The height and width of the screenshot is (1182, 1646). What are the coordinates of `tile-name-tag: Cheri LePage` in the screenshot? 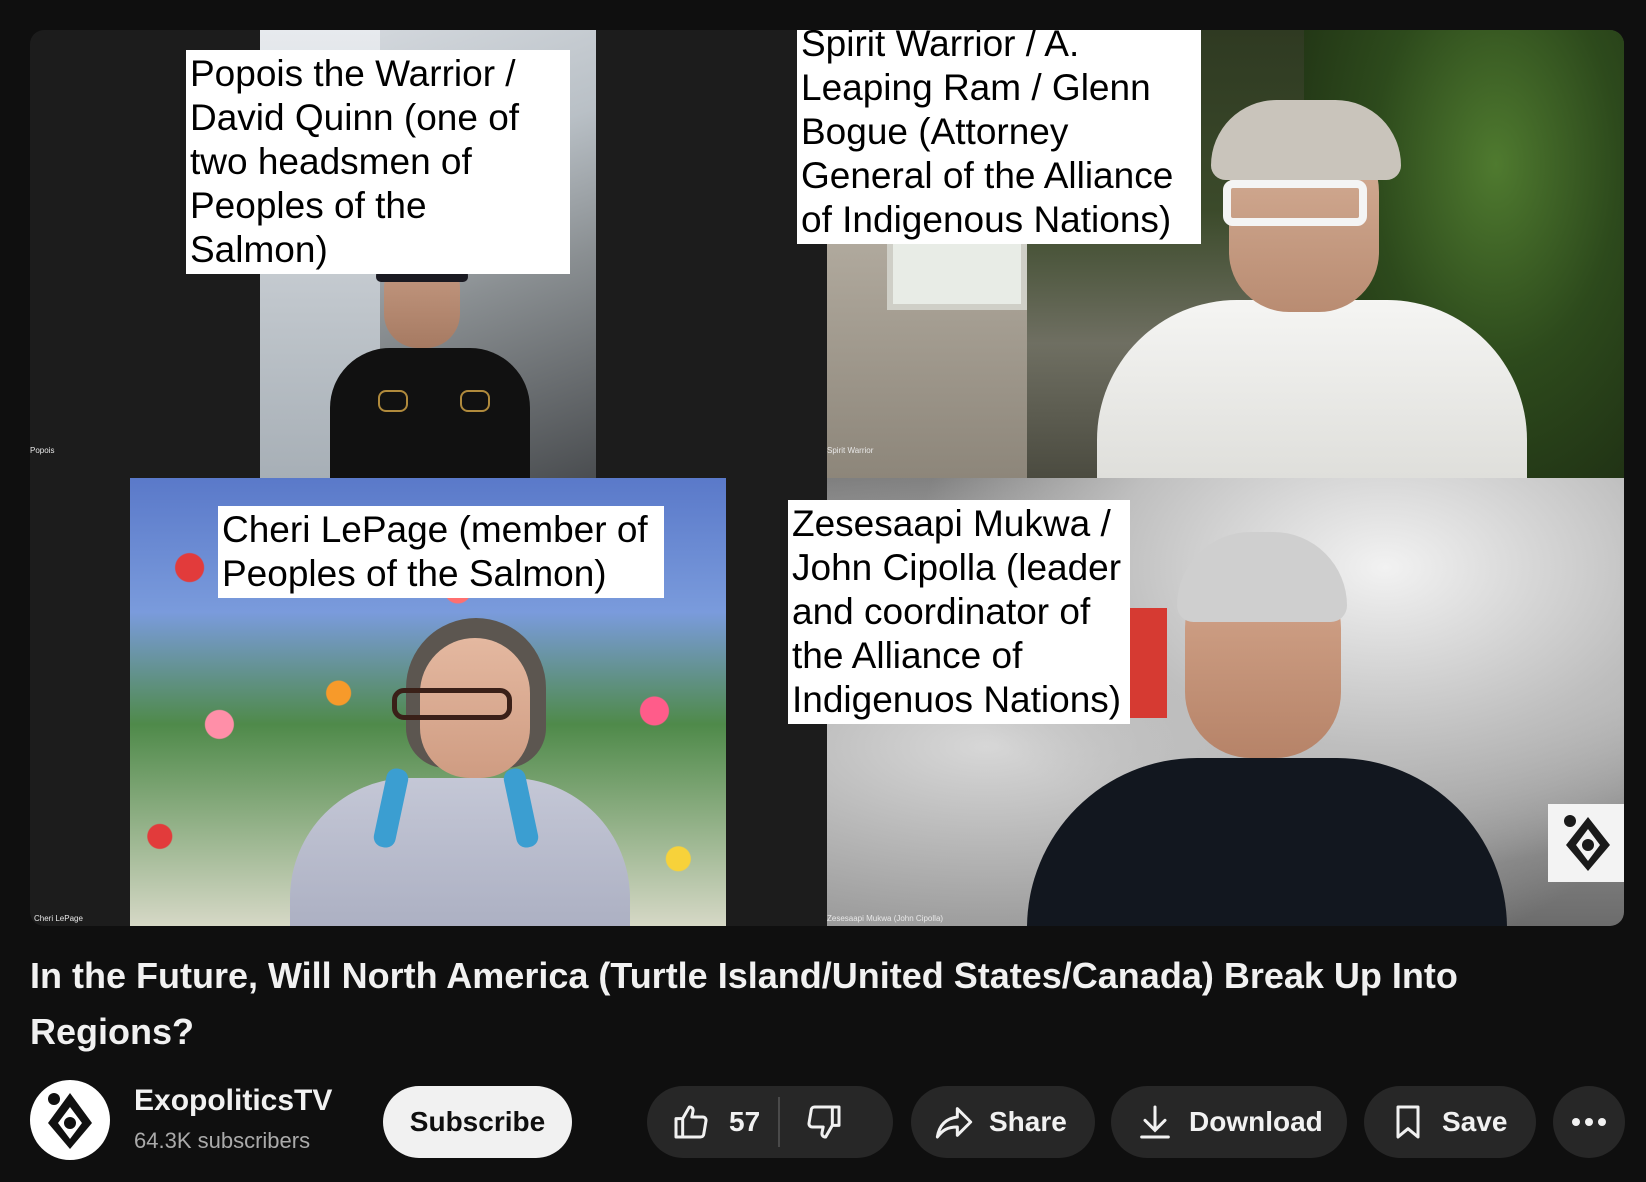 It's located at (58, 918).